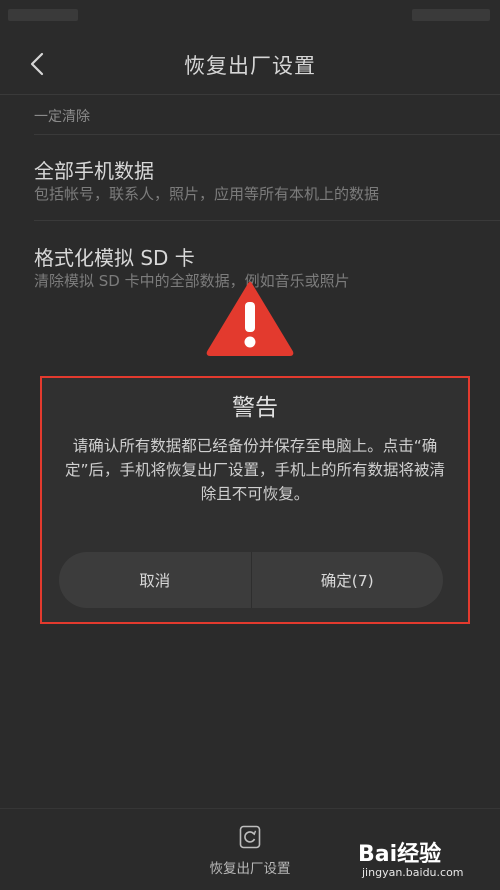 The image size is (500, 890). I want to click on reset-icon, so click(250, 837).